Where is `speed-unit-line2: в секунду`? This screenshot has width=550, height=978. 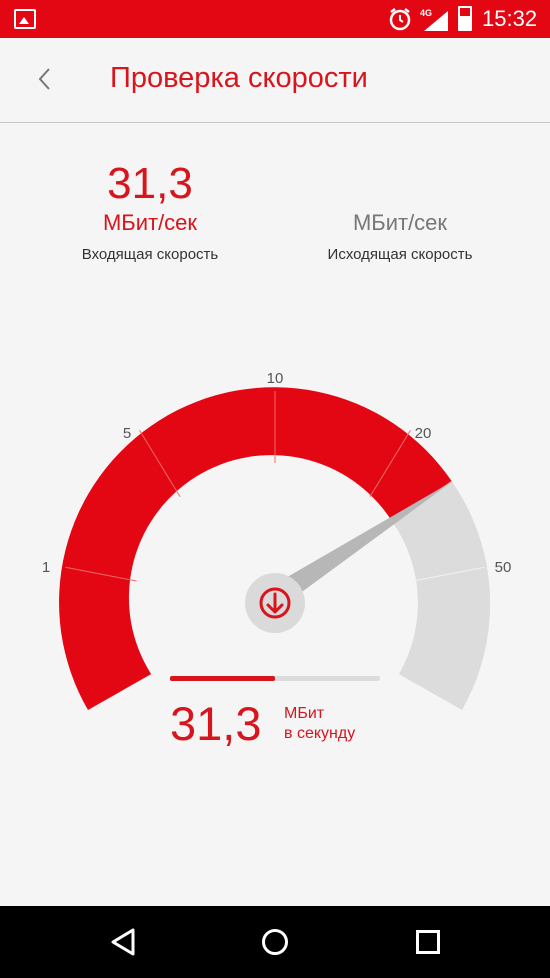 speed-unit-line2: в секунду is located at coordinates (320, 733).